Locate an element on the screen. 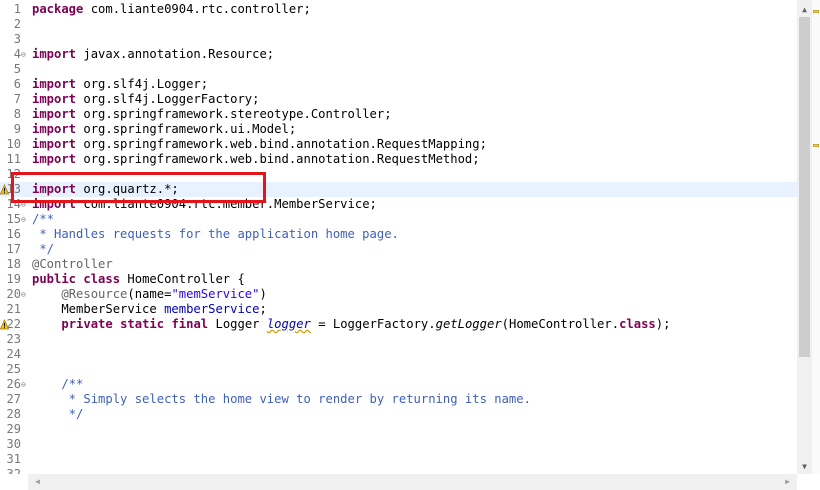 The height and width of the screenshot is (490, 820). line-number: 17 is located at coordinates (13, 249).